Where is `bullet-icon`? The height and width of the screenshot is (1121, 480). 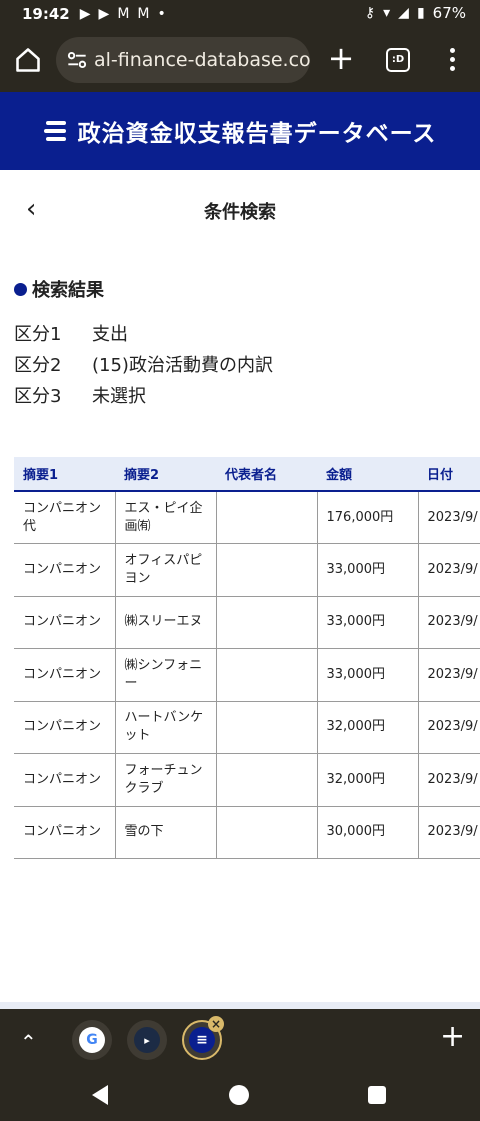 bullet-icon is located at coordinates (20, 289).